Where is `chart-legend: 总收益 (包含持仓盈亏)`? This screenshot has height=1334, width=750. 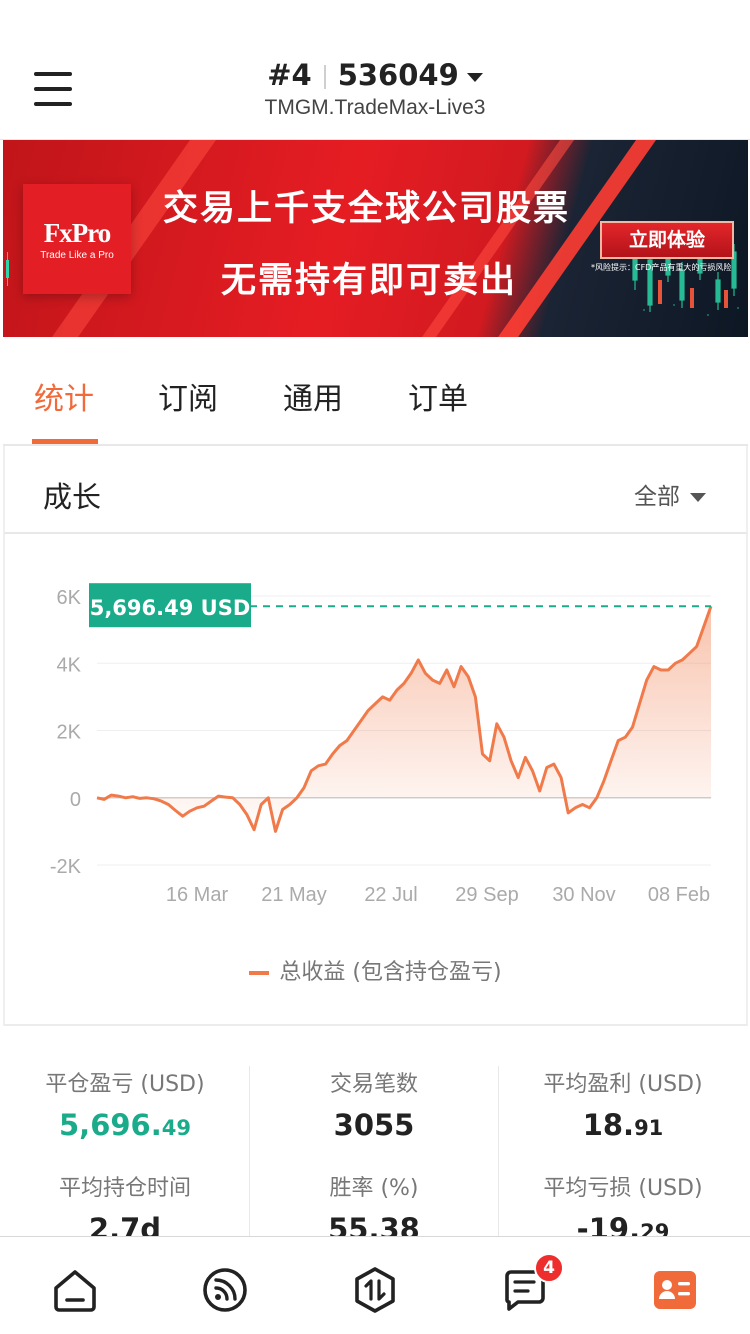
chart-legend: 总收益 (包含持仓盈亏) is located at coordinates (375, 970).